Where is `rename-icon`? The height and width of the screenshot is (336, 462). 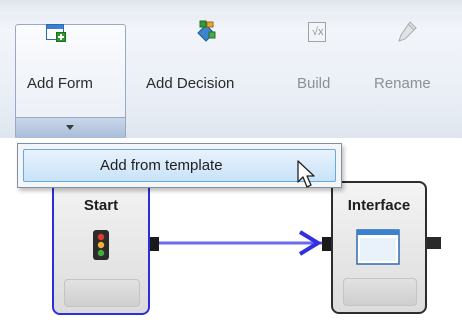 rename-icon is located at coordinates (407, 32).